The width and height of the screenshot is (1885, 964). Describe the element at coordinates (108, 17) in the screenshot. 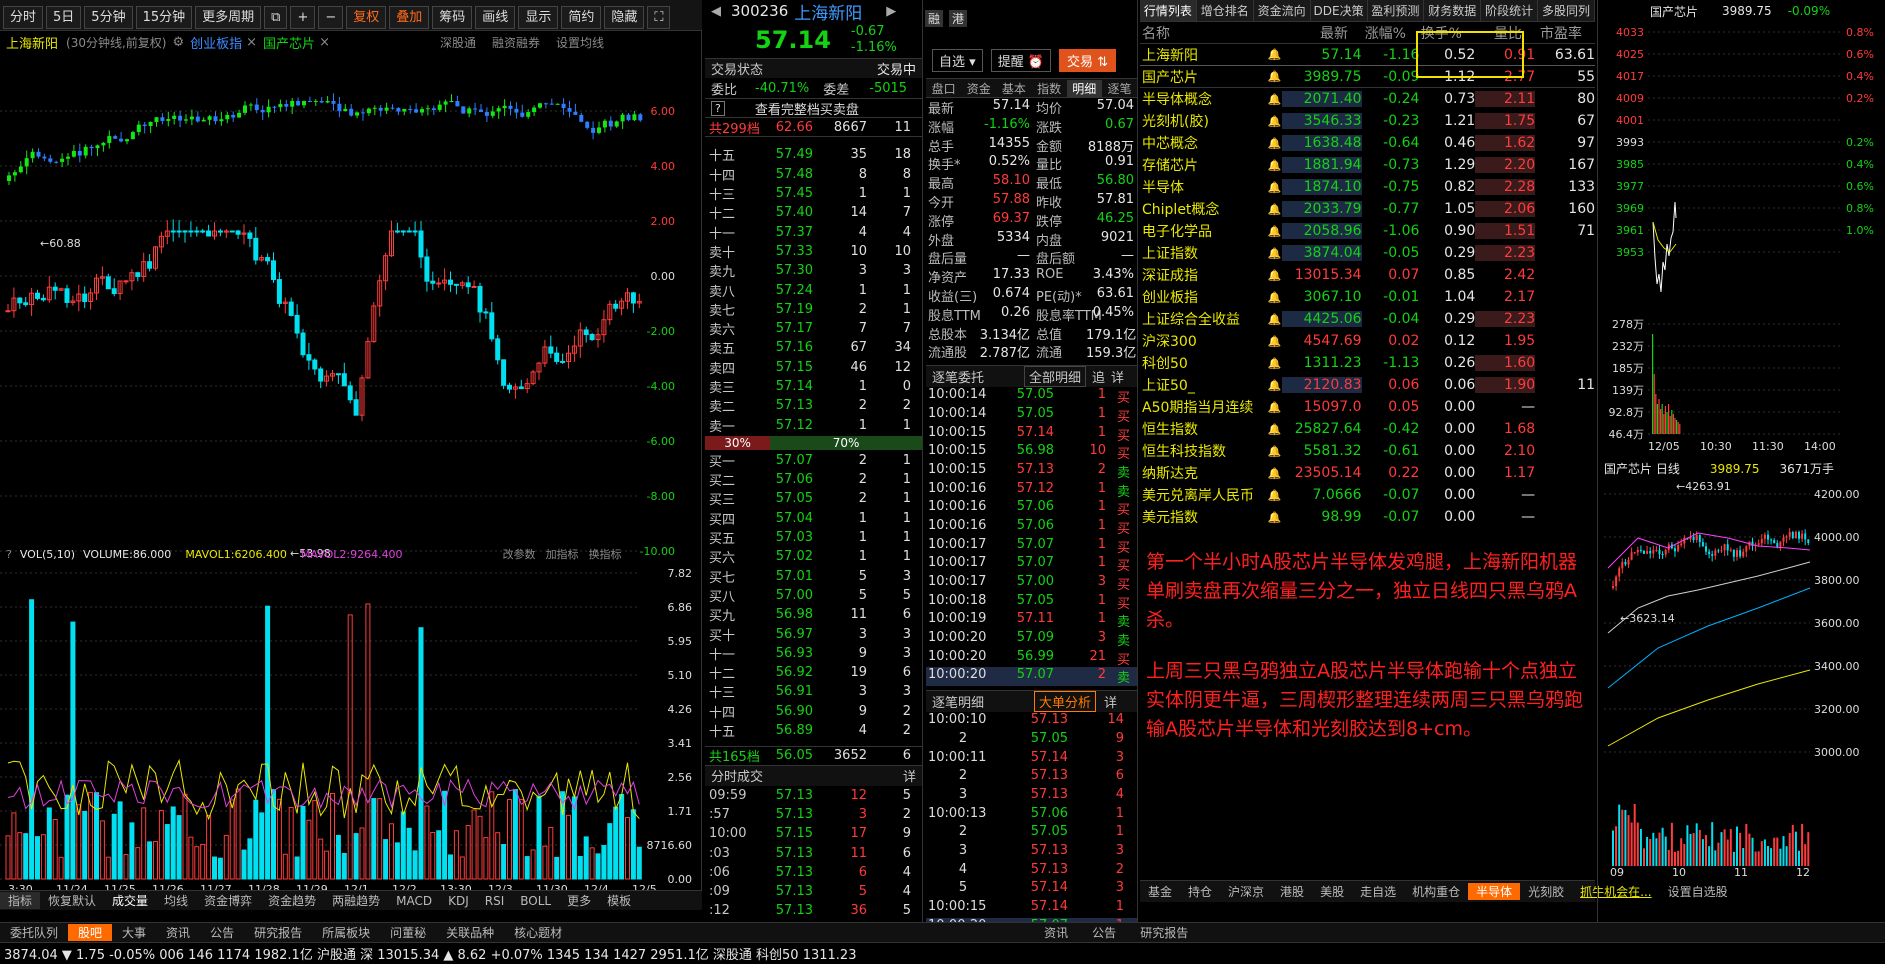

I see `period-5min: 5分钟` at that location.